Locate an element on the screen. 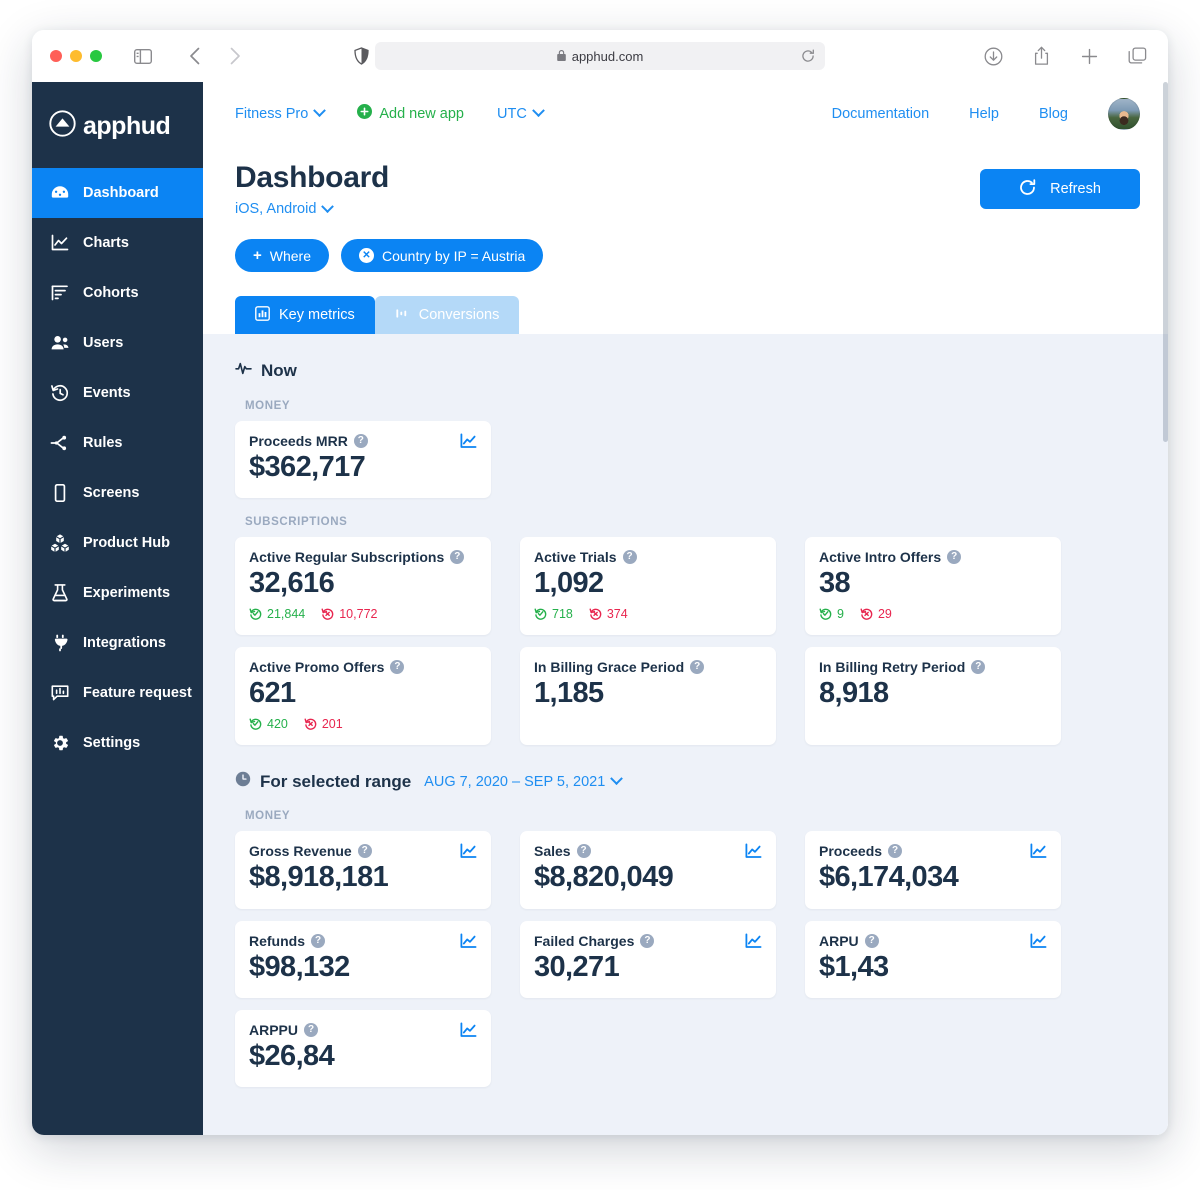 Image resolution: width=1200 pixels, height=1190 pixels. rules-branch-icon is located at coordinates (60, 443).